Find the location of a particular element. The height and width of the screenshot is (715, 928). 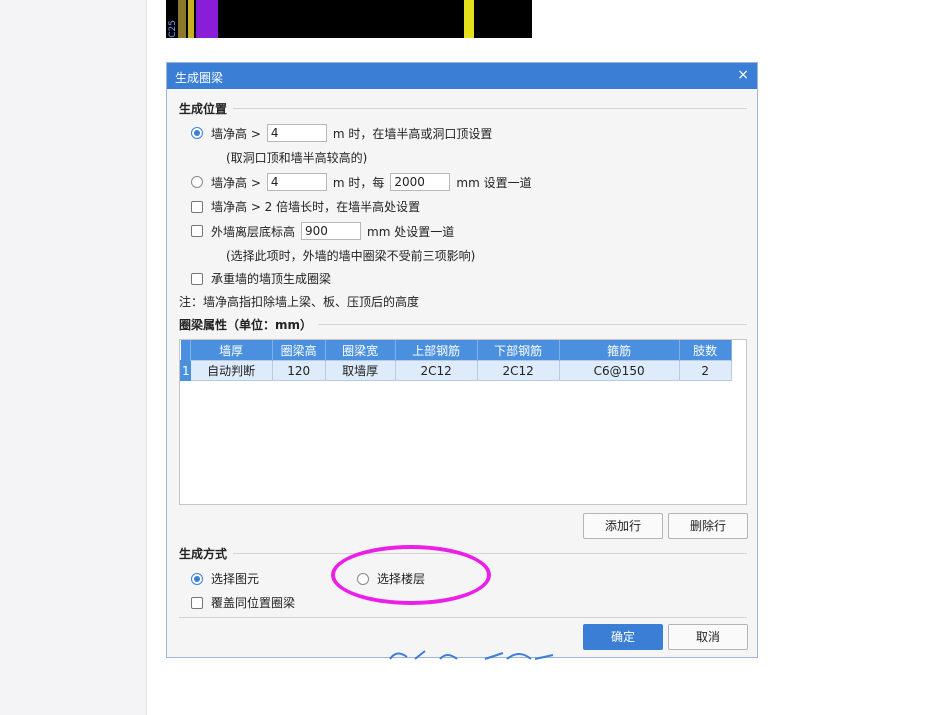

opt1-note-text: (取洞口顶和墙半高较高的) is located at coordinates (297, 158).